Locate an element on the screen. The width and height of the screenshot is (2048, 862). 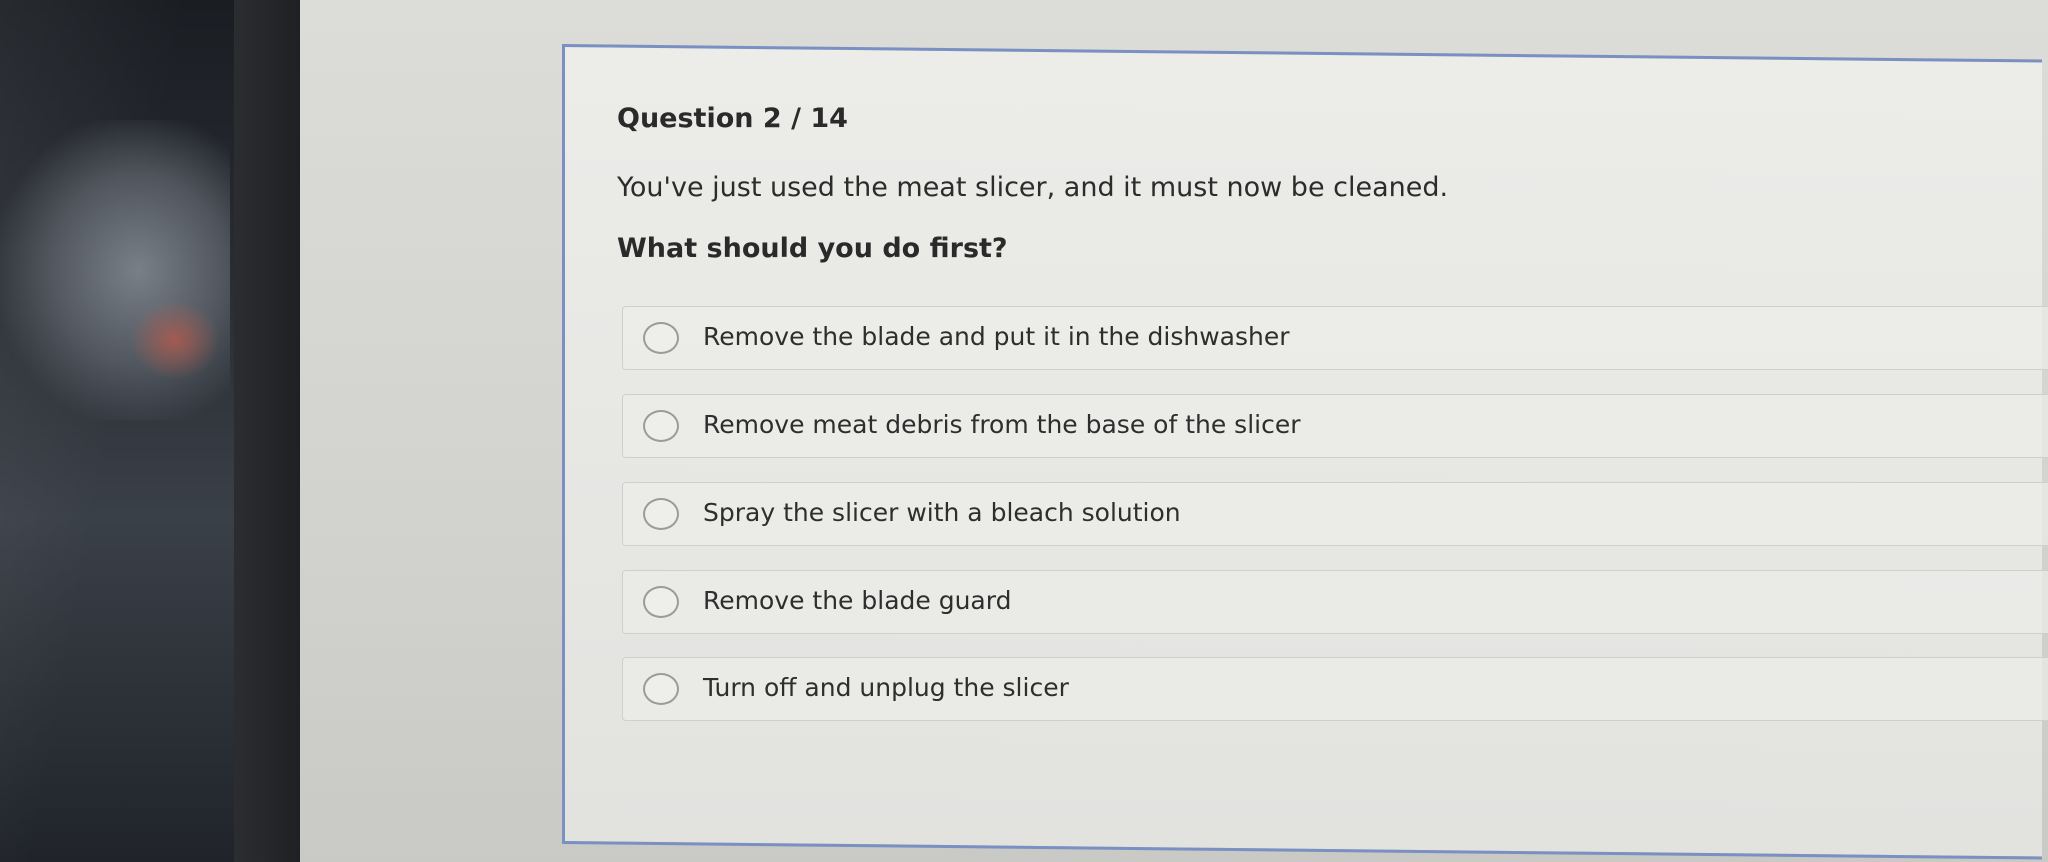
answer-option-label: Spray the slicer with a bleach solution is located at coordinates (942, 512).